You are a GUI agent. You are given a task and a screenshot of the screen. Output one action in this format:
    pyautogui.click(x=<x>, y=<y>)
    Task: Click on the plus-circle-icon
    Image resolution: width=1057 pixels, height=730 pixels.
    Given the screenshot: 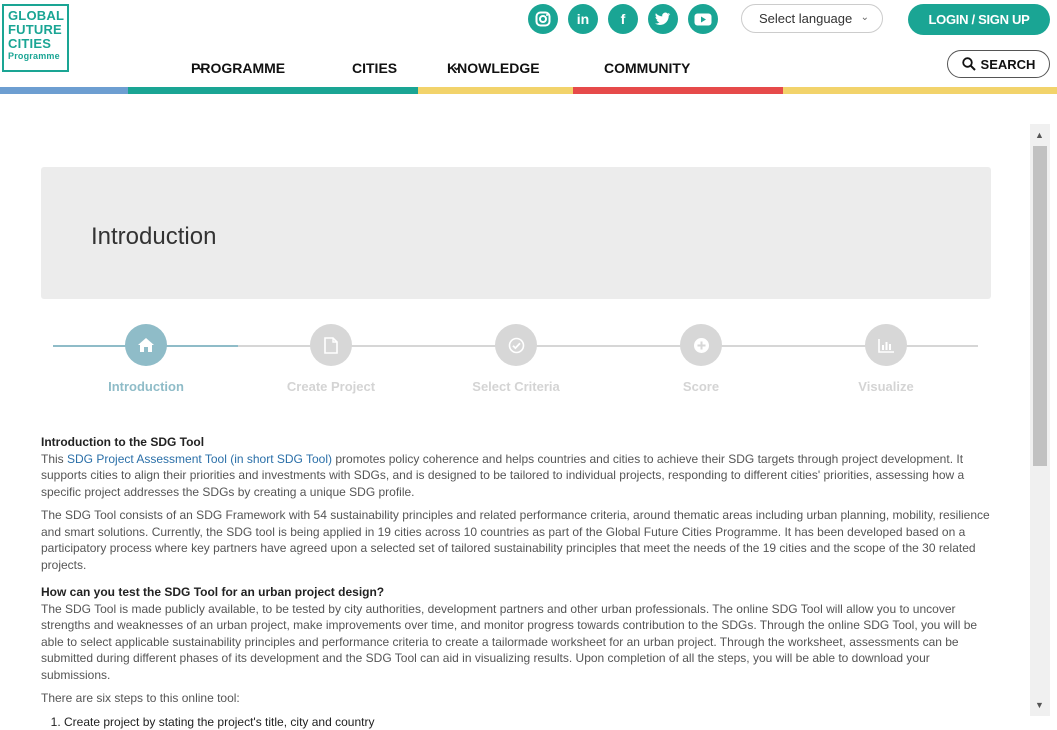 What is the action you would take?
    pyautogui.click(x=701, y=345)
    